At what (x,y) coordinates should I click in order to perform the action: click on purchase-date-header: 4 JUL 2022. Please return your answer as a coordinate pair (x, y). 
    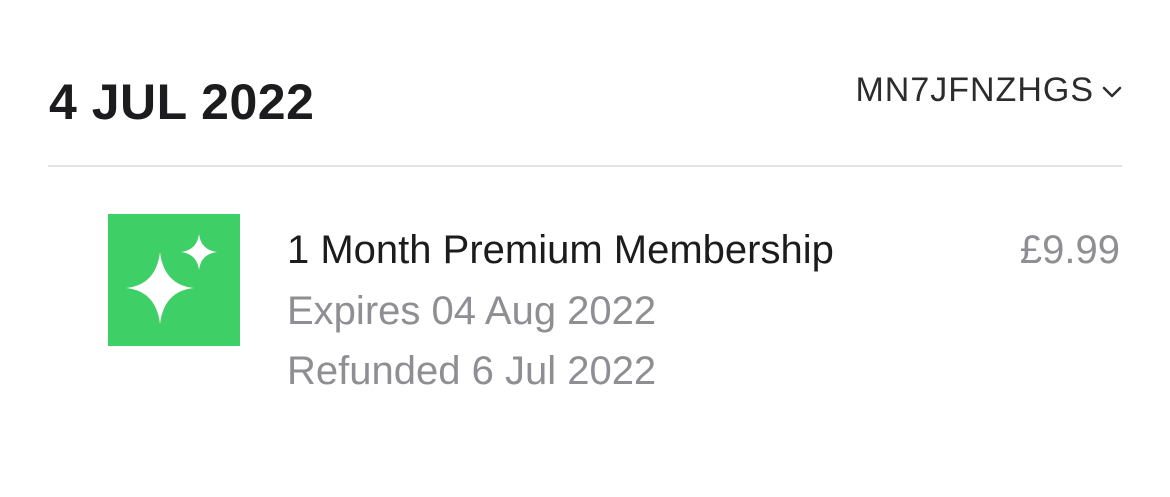
    Looking at the image, I should click on (182, 102).